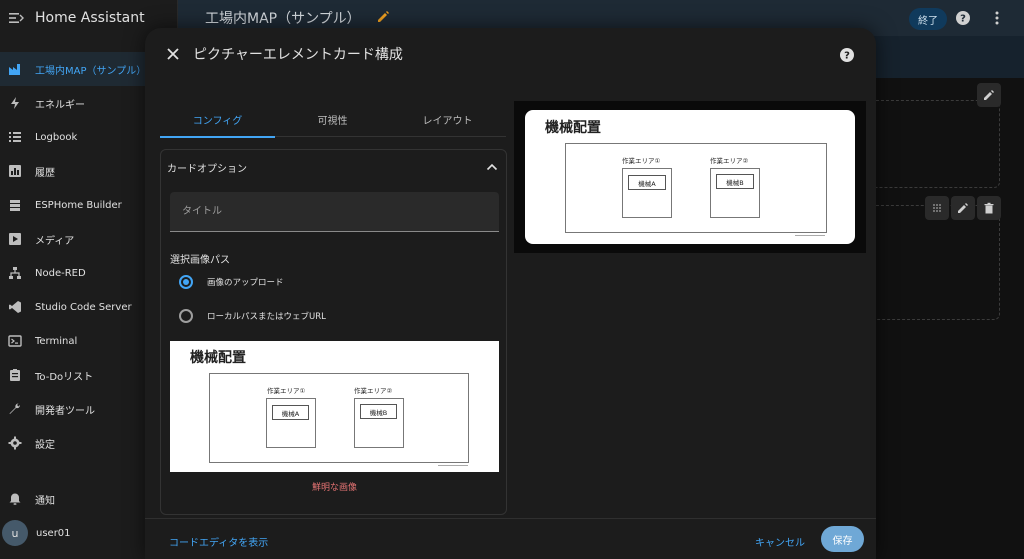 This screenshot has width=1024, height=559. Describe the element at coordinates (200, 260) in the screenshot. I see `image-path-label: 選択画像パス` at that location.